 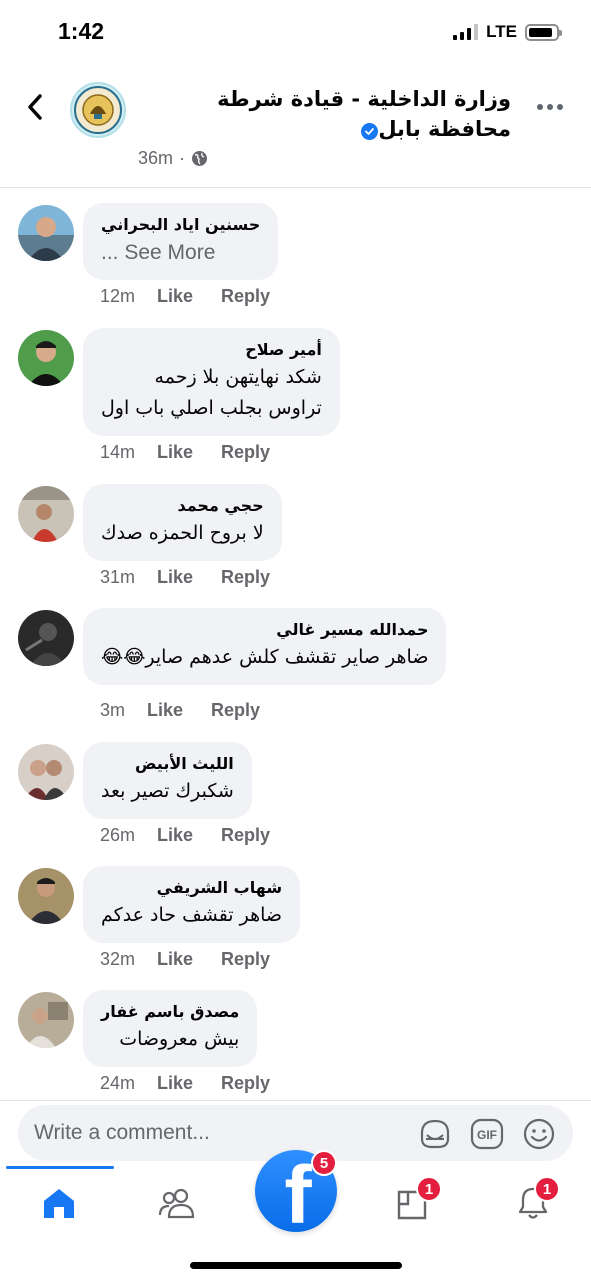 What do you see at coordinates (295, 32) in the screenshot?
I see `status-bar: 1:42 LTE` at bounding box center [295, 32].